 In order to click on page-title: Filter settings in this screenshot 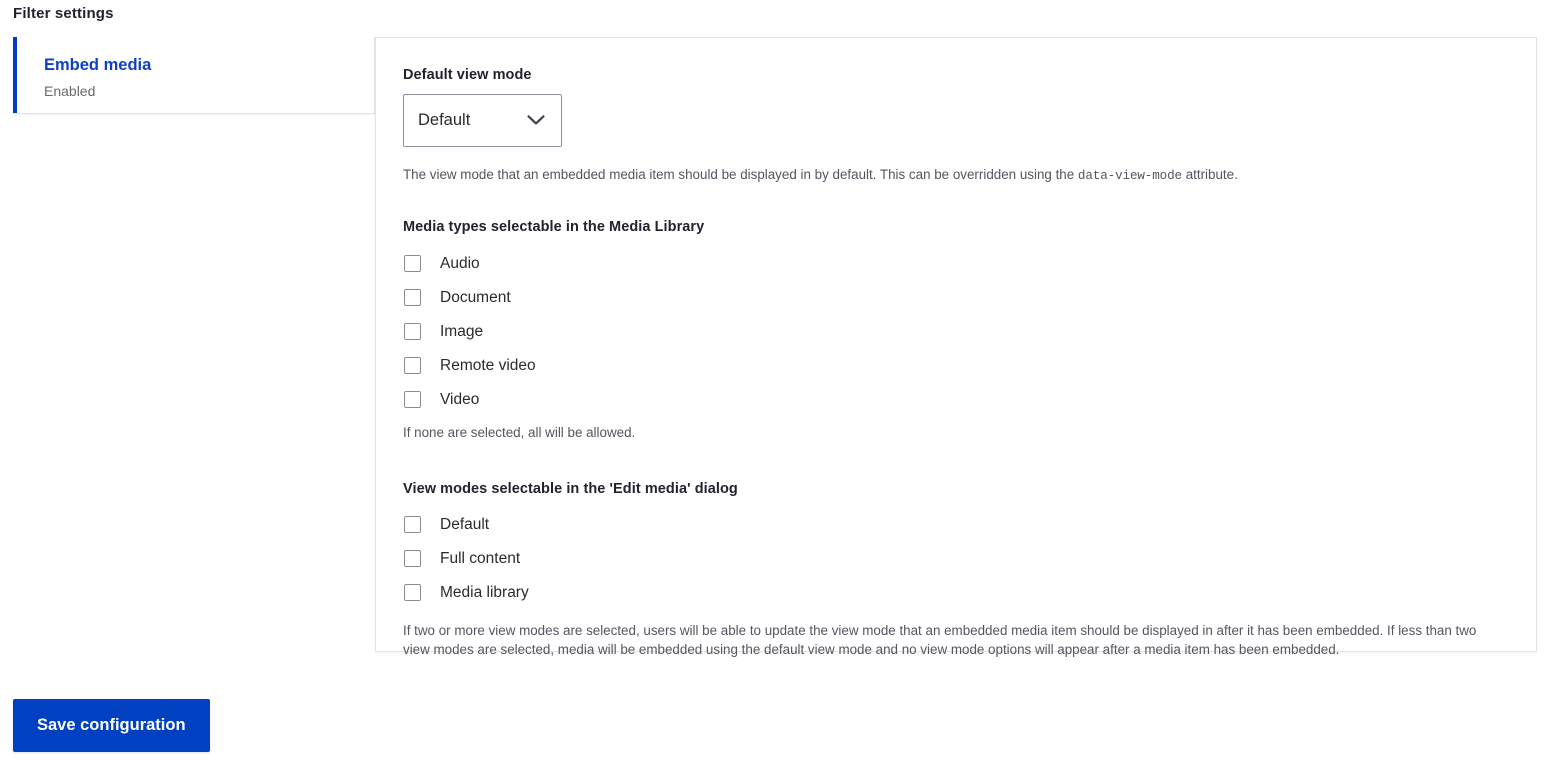, I will do `click(63, 13)`.